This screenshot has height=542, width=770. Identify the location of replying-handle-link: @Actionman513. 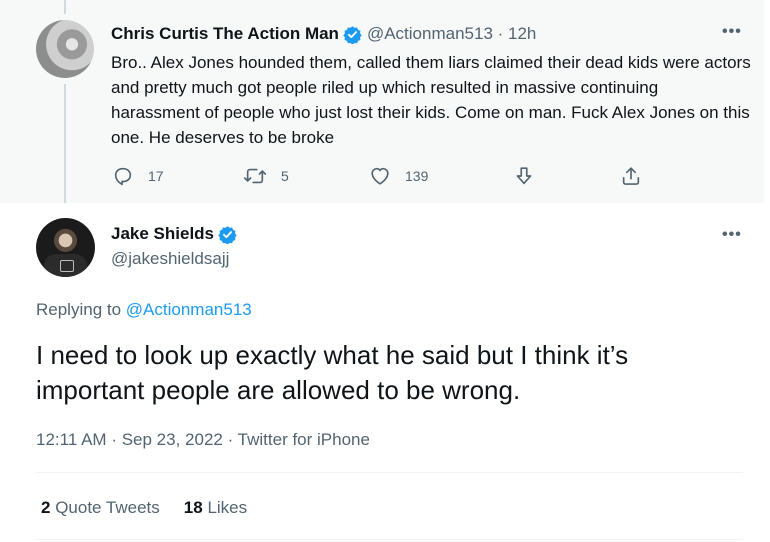
(189, 309).